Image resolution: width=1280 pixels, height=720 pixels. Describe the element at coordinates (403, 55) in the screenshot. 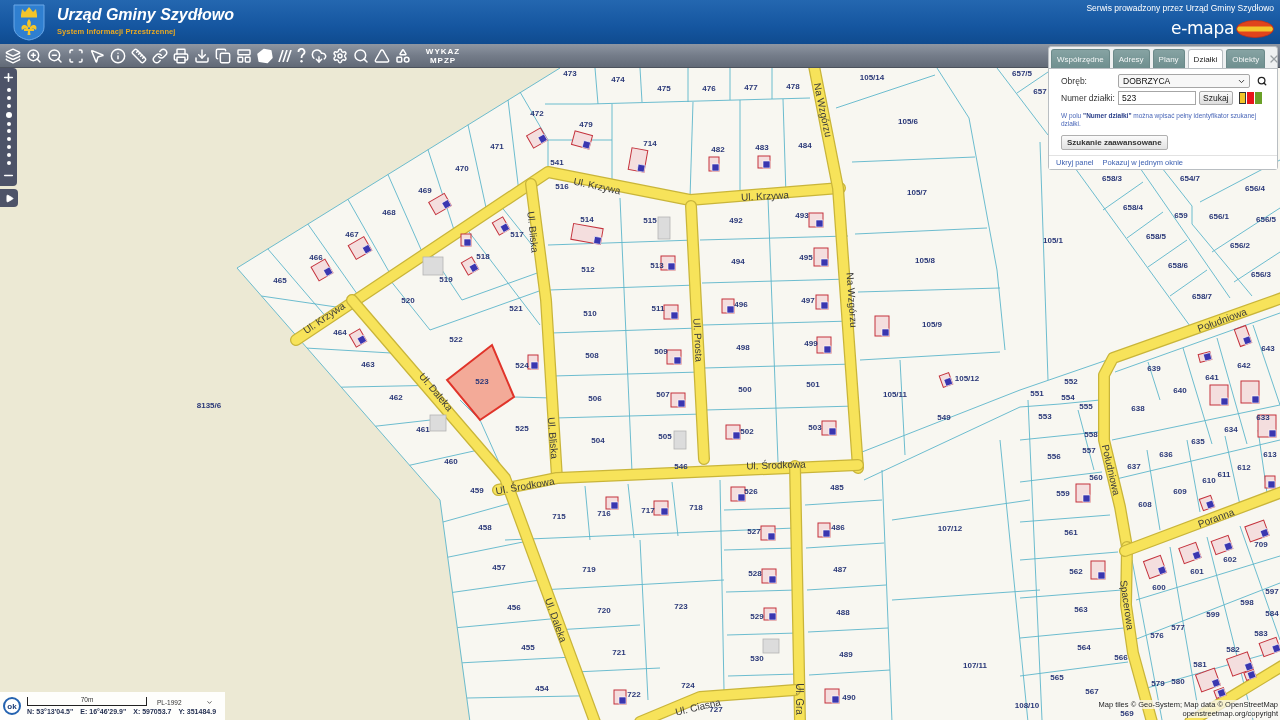

I see `shapes-icon` at that location.